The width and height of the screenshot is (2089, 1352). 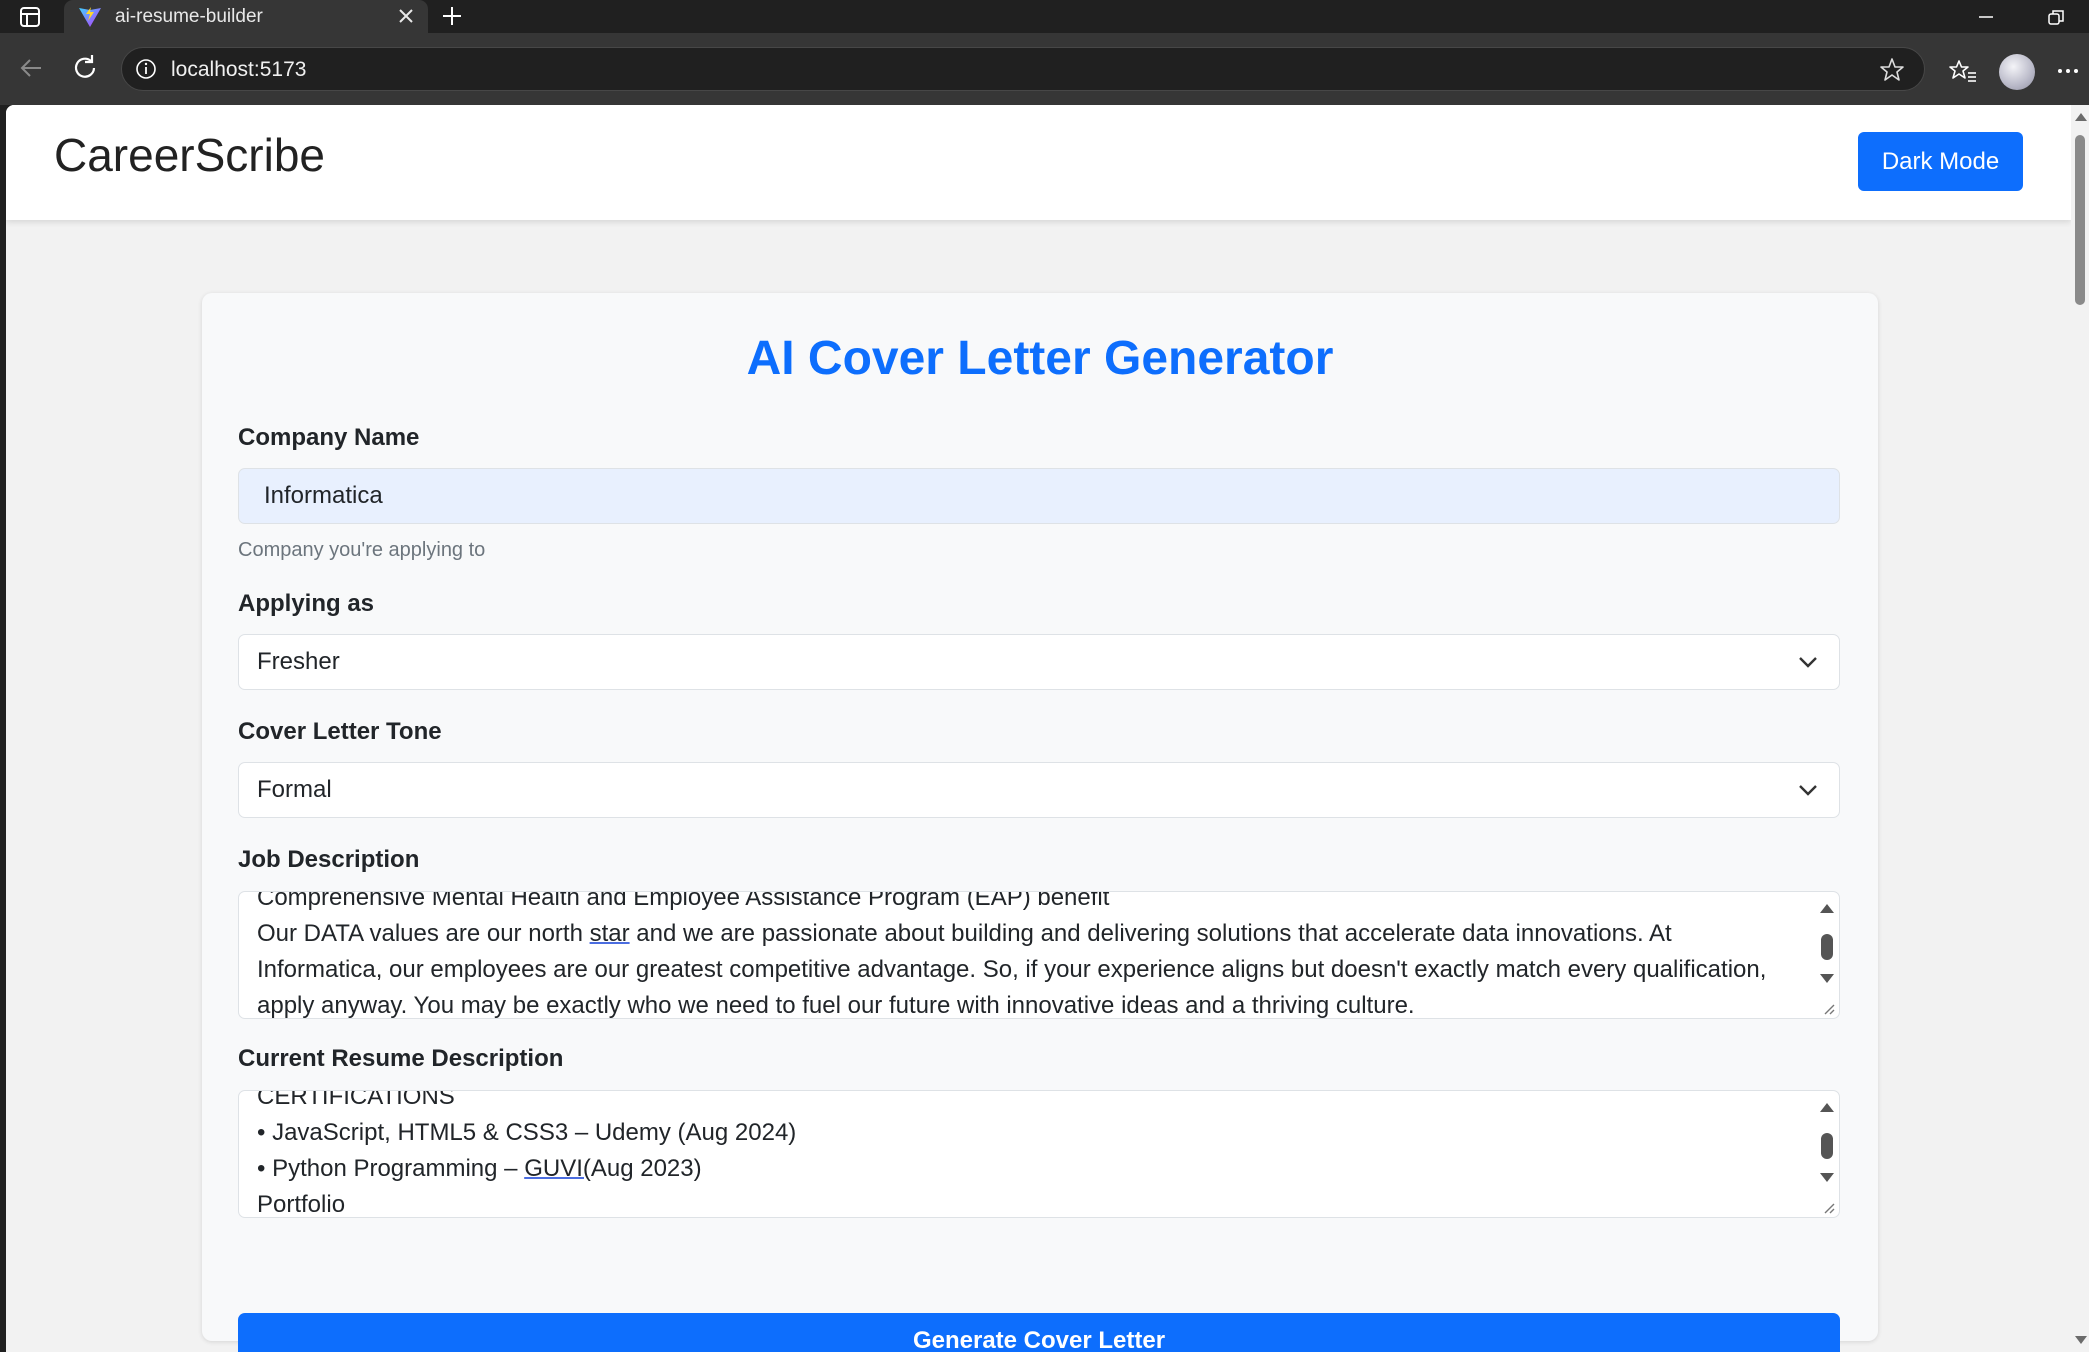 I want to click on text-line: Portfolio, so click(x=301, y=1204).